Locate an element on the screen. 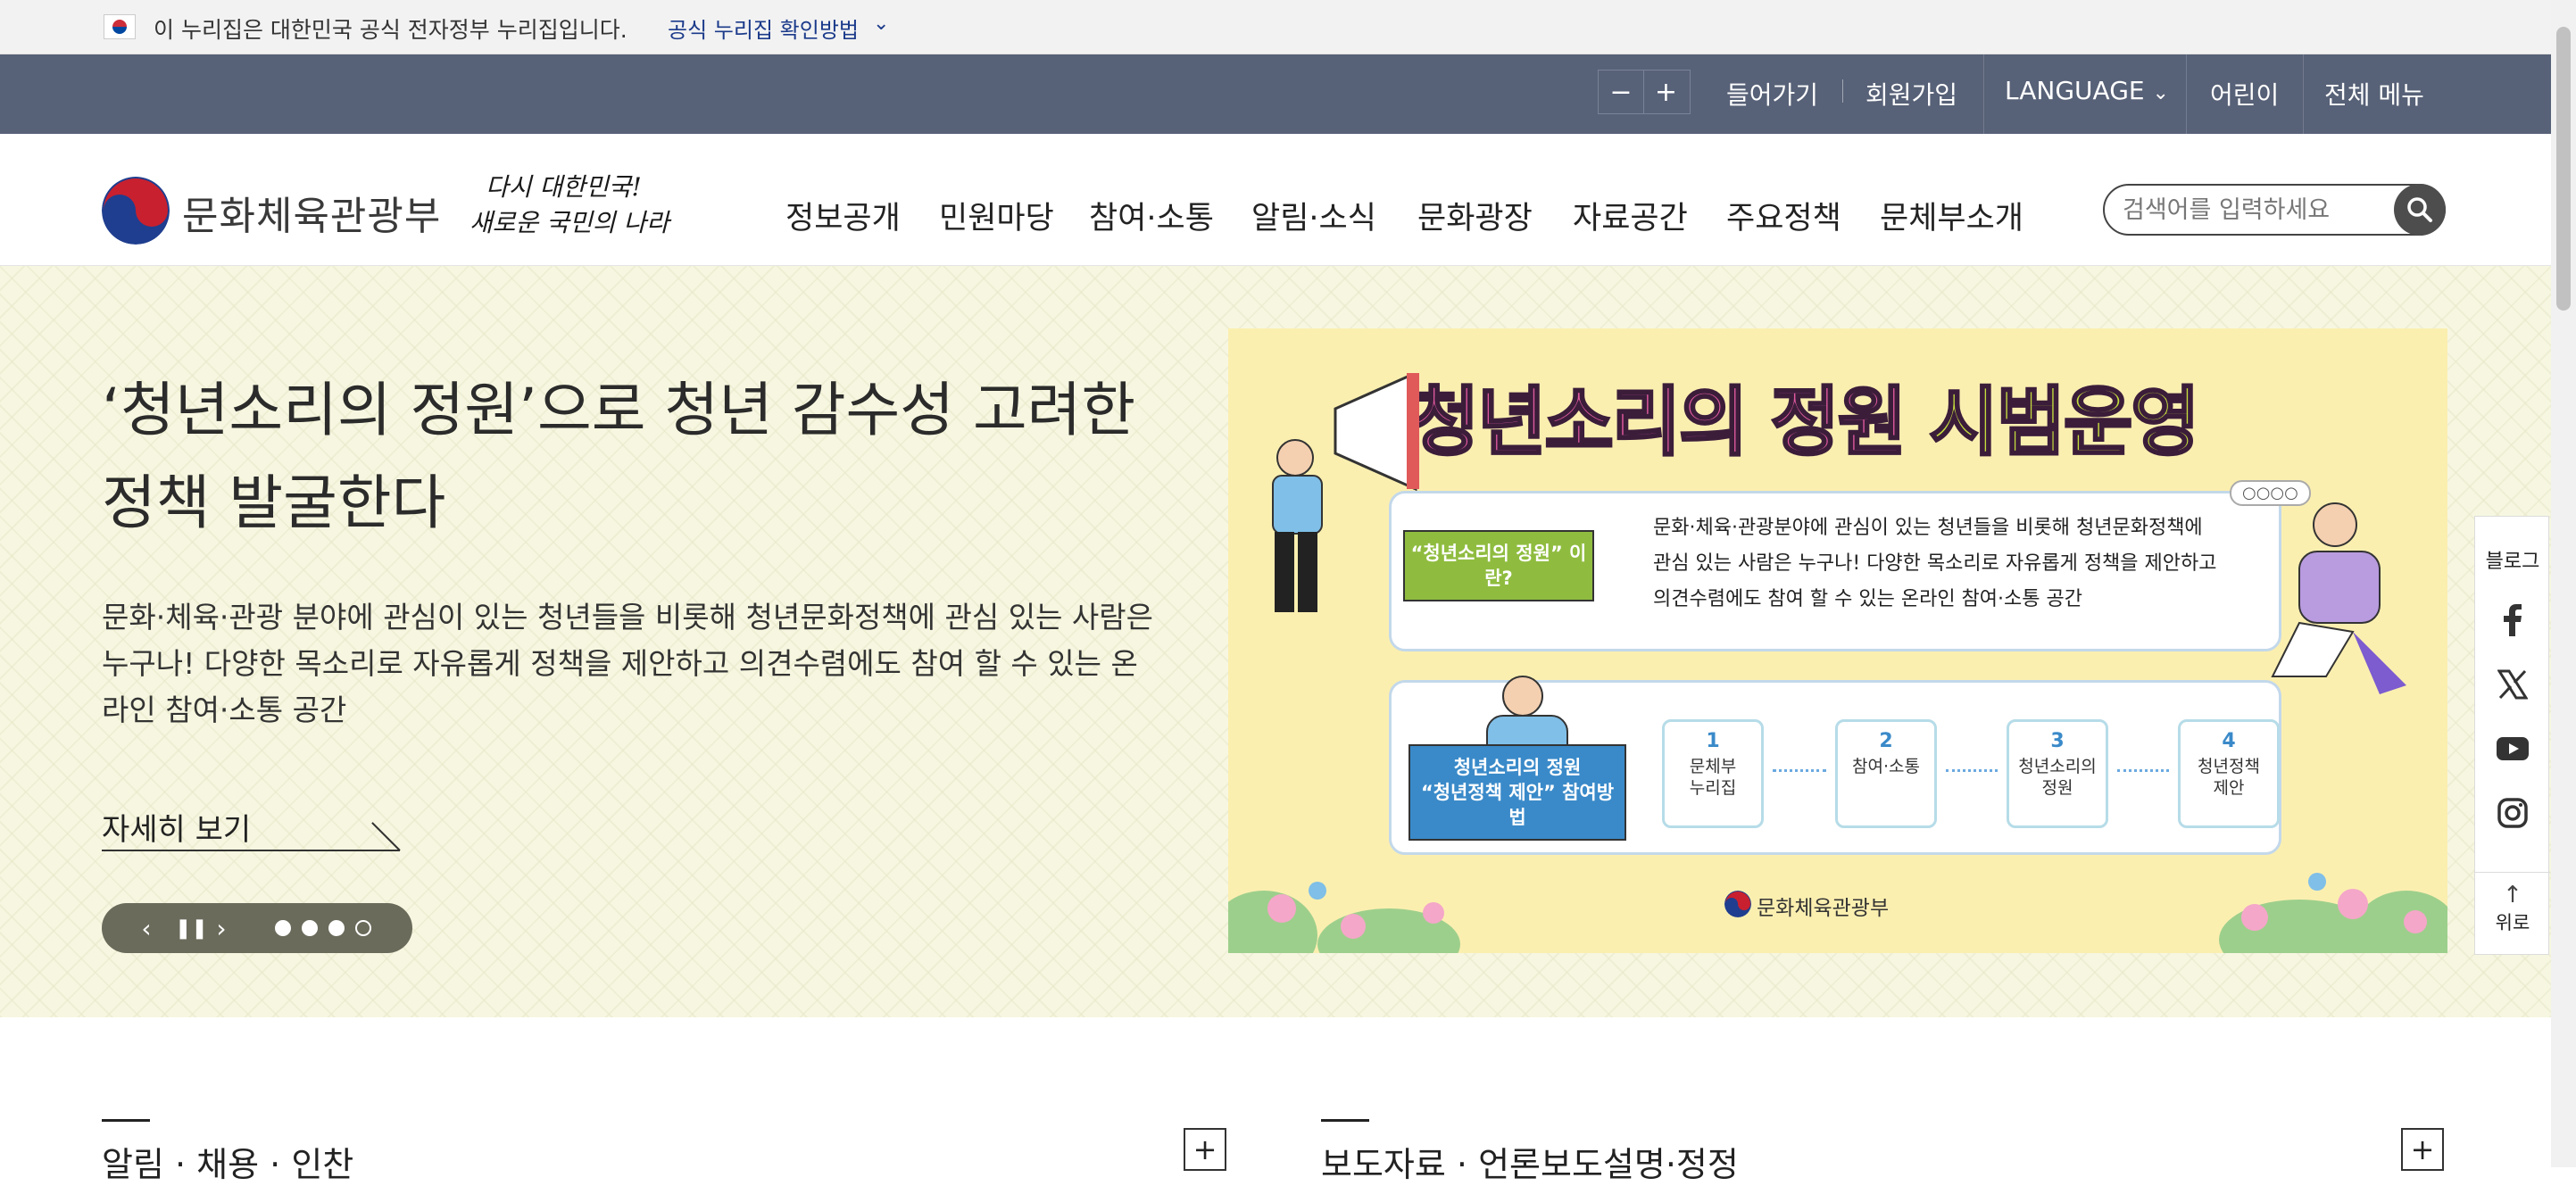  arrow-icon is located at coordinates (386, 837).